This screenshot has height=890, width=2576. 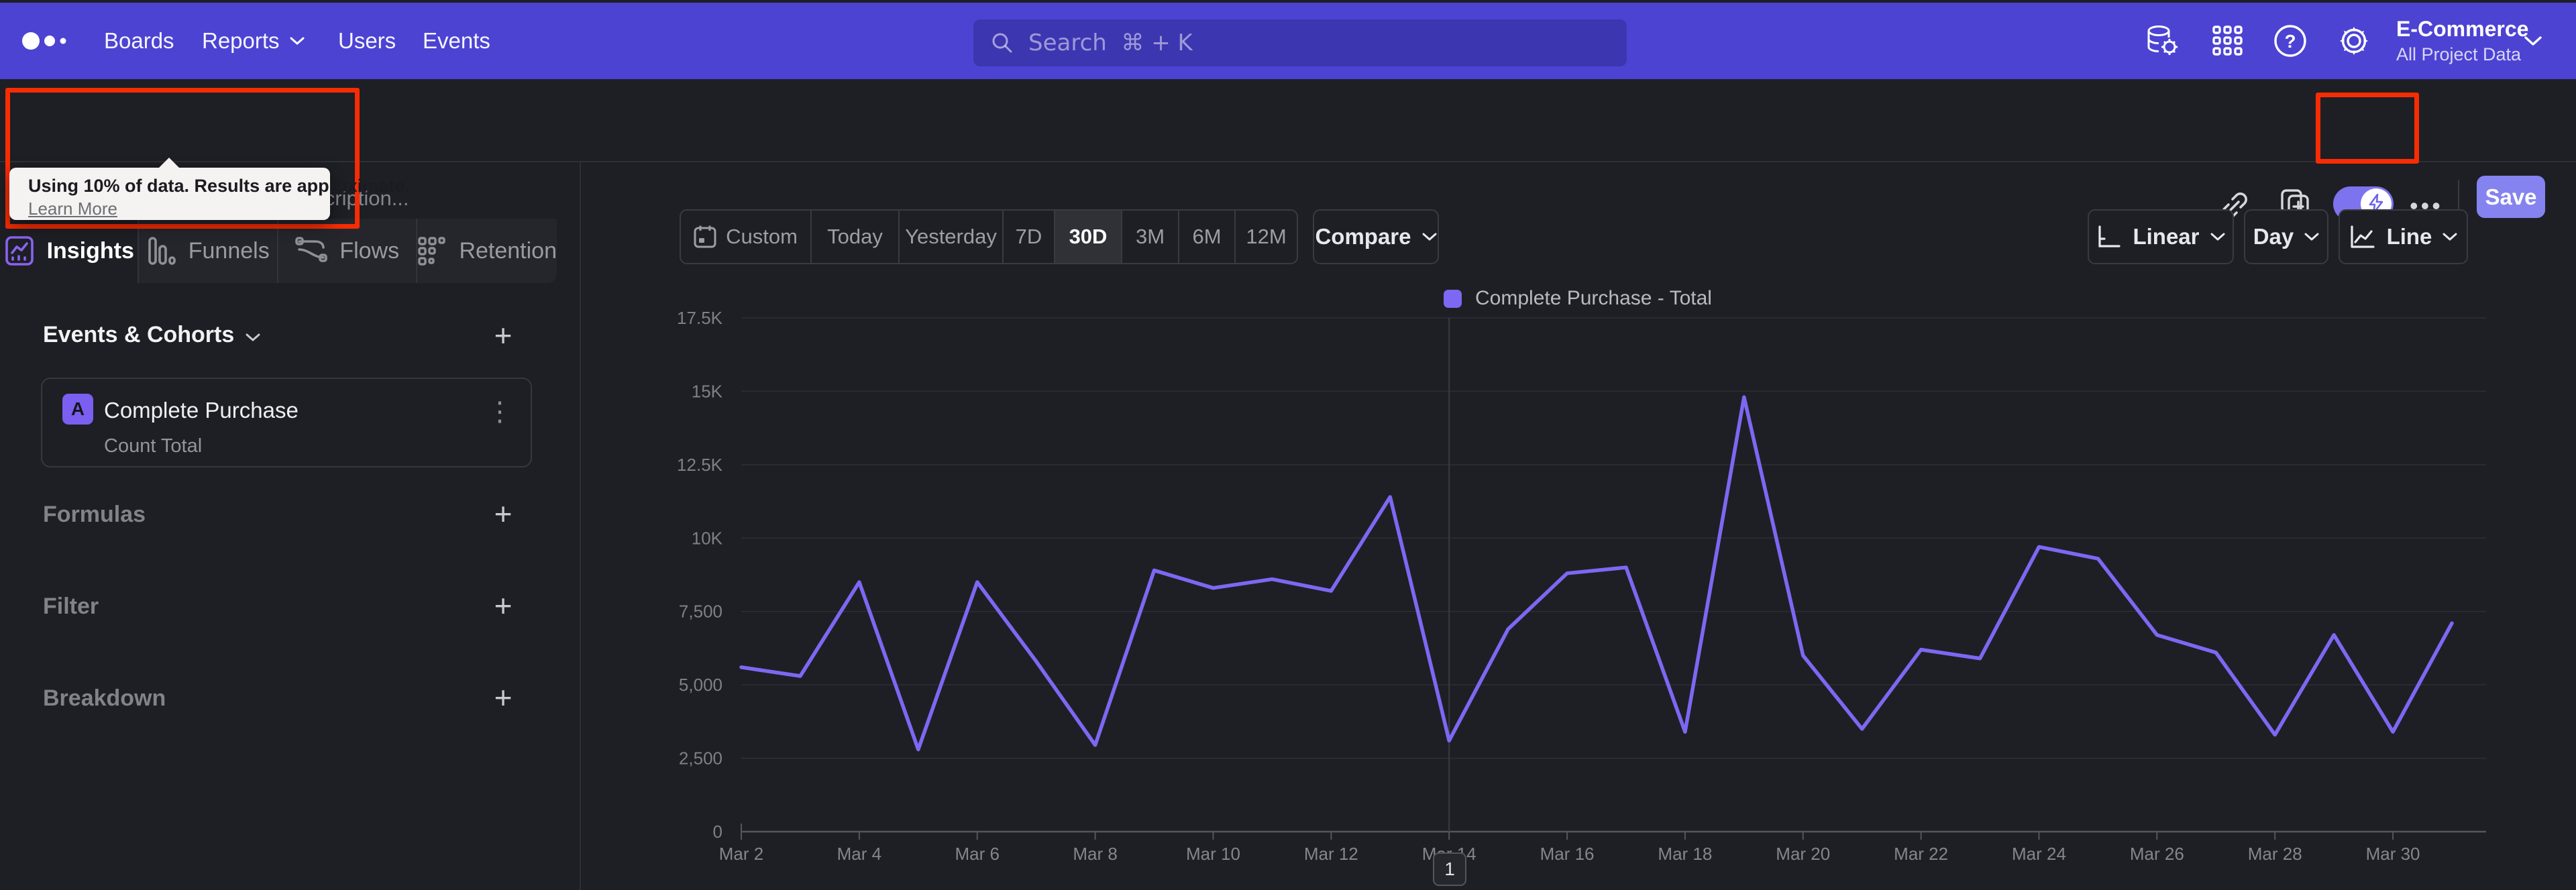 I want to click on filter-header: Filter, so click(x=71, y=606).